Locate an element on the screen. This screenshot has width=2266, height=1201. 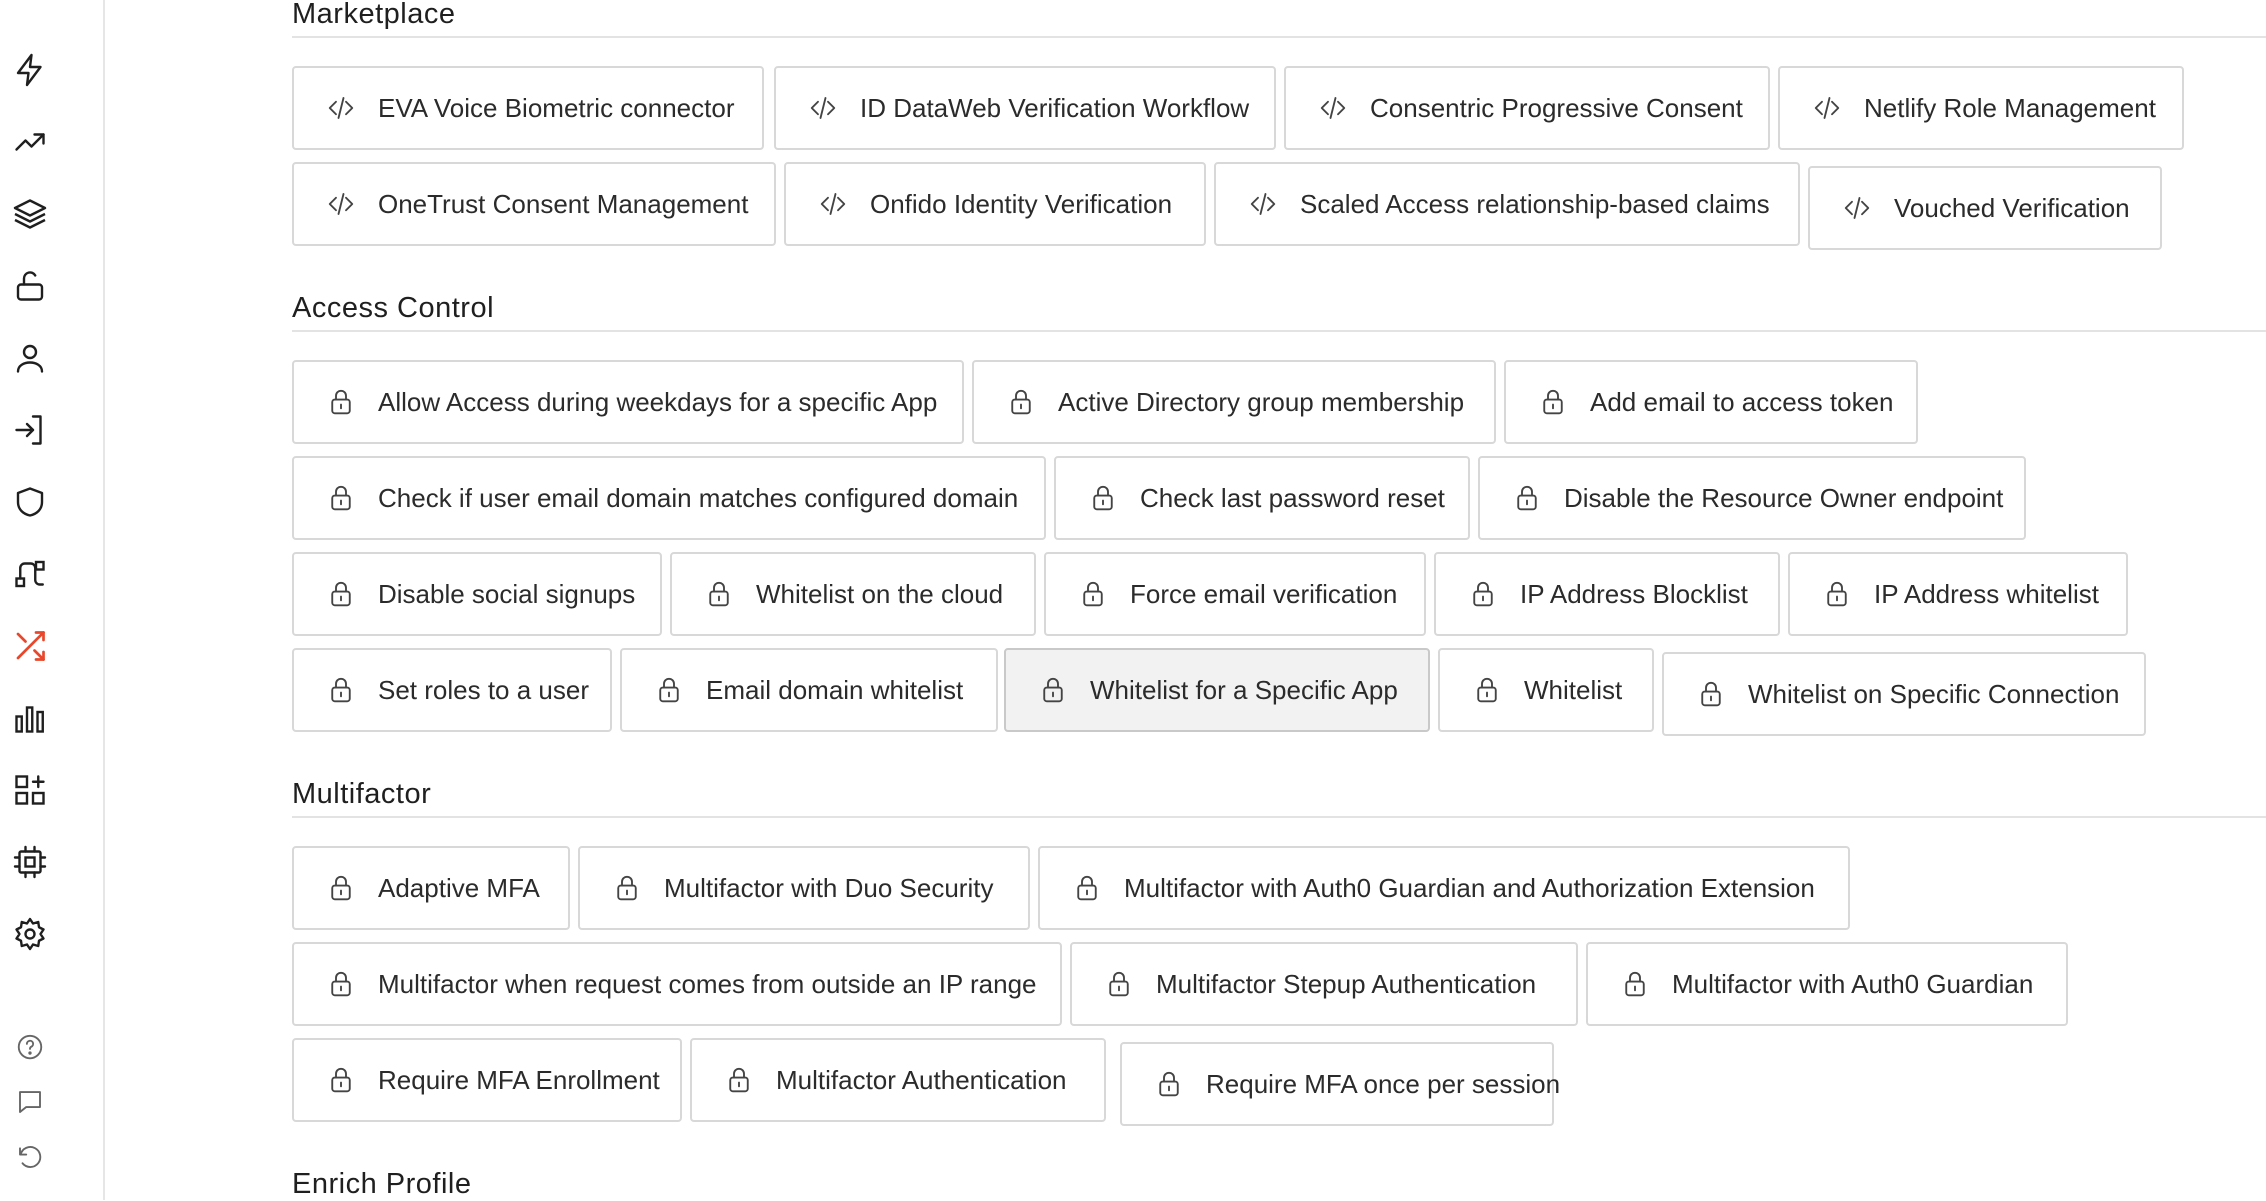
rule-card: Multifactor with Duo Security is located at coordinates (804, 888).